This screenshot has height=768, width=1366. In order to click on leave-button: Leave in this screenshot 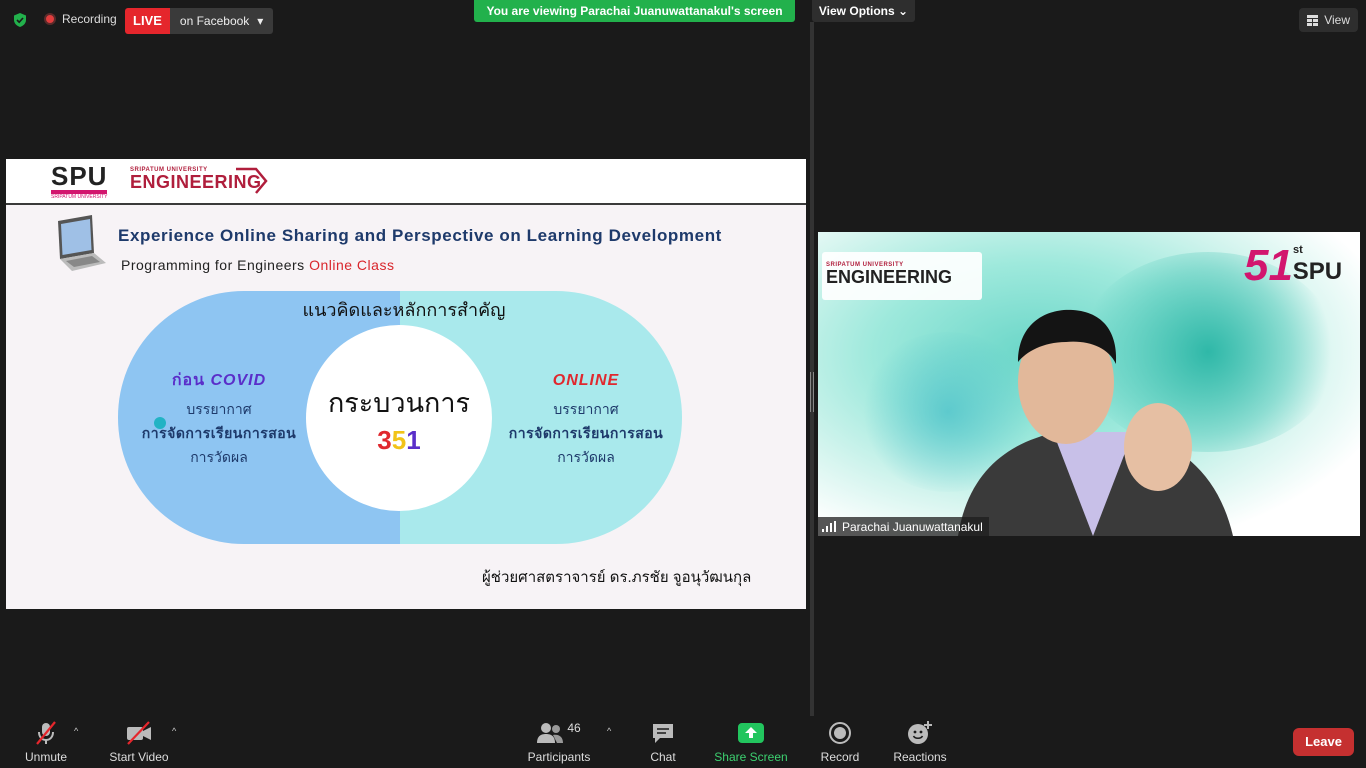, I will do `click(1323, 742)`.